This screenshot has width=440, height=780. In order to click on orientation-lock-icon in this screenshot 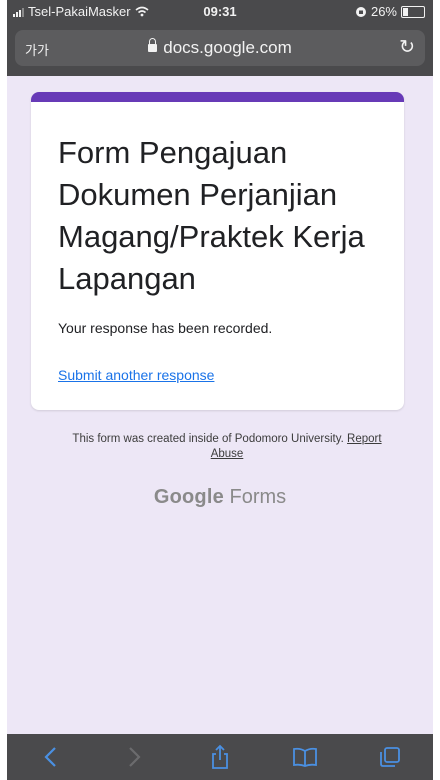, I will do `click(360, 11)`.